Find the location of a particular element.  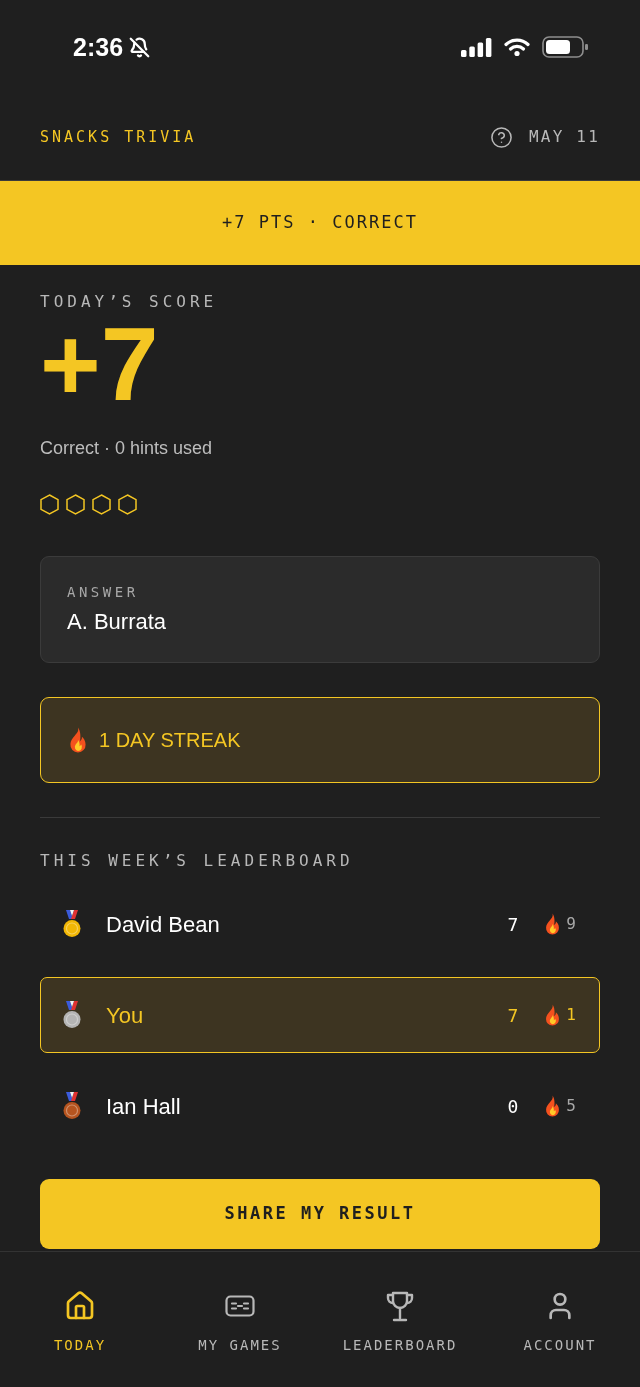

nav-tab: TODAY is located at coordinates (80, 1319).